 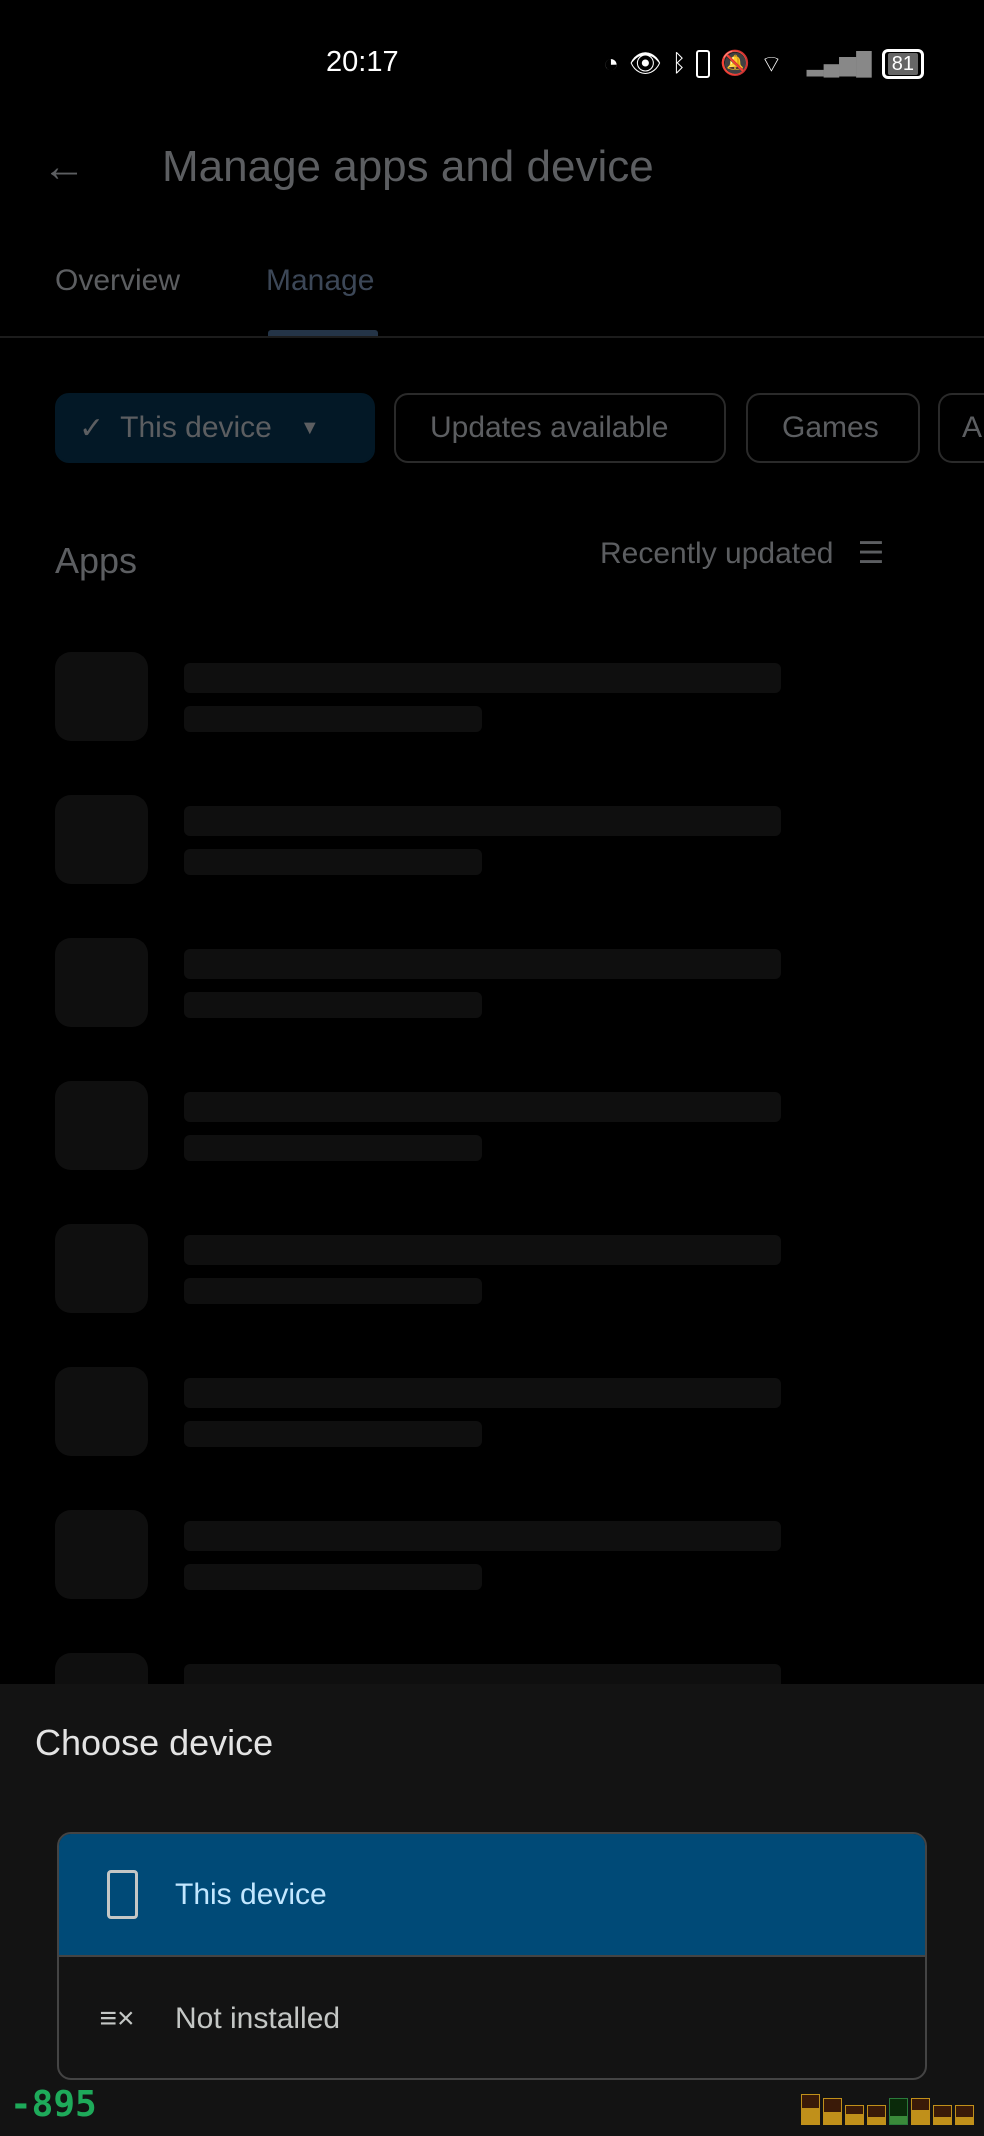 I want to click on back-button: ←, so click(x=64, y=167).